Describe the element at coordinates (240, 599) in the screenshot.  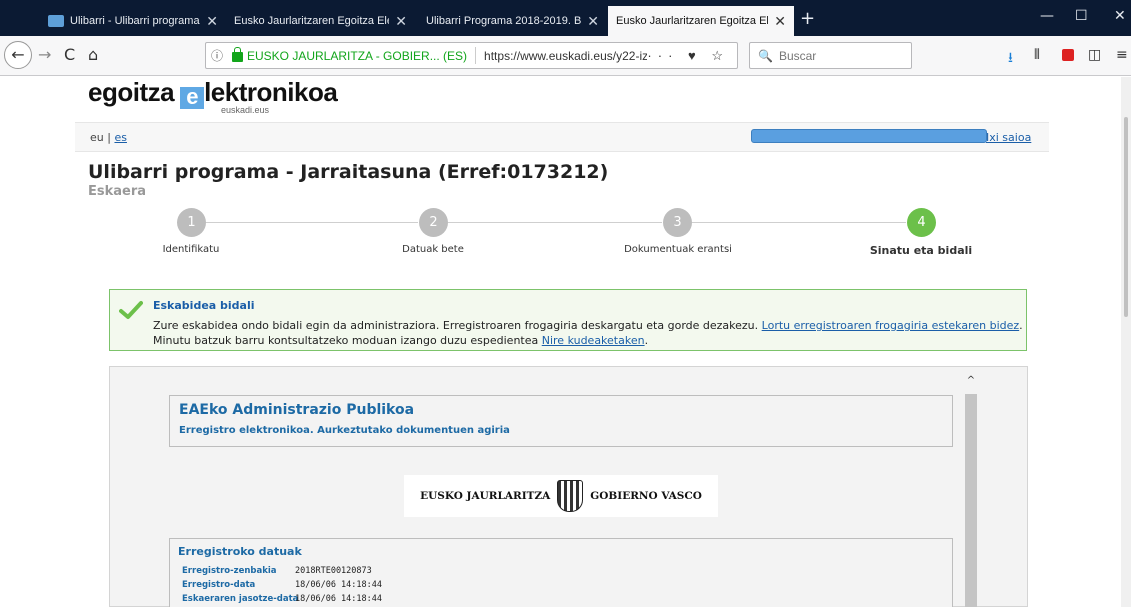
I see `registry-label: Eskaeraren jasotze-data` at that location.